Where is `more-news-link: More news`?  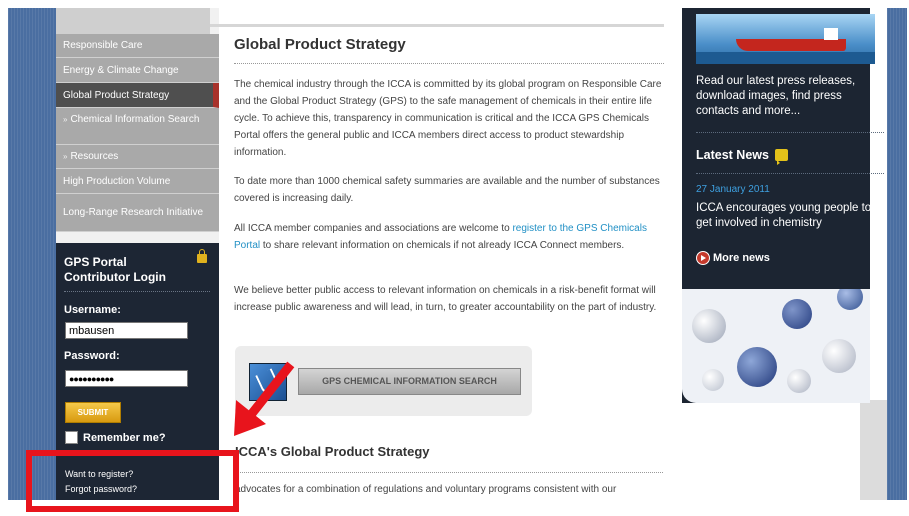 more-news-link: More news is located at coordinates (733, 258).